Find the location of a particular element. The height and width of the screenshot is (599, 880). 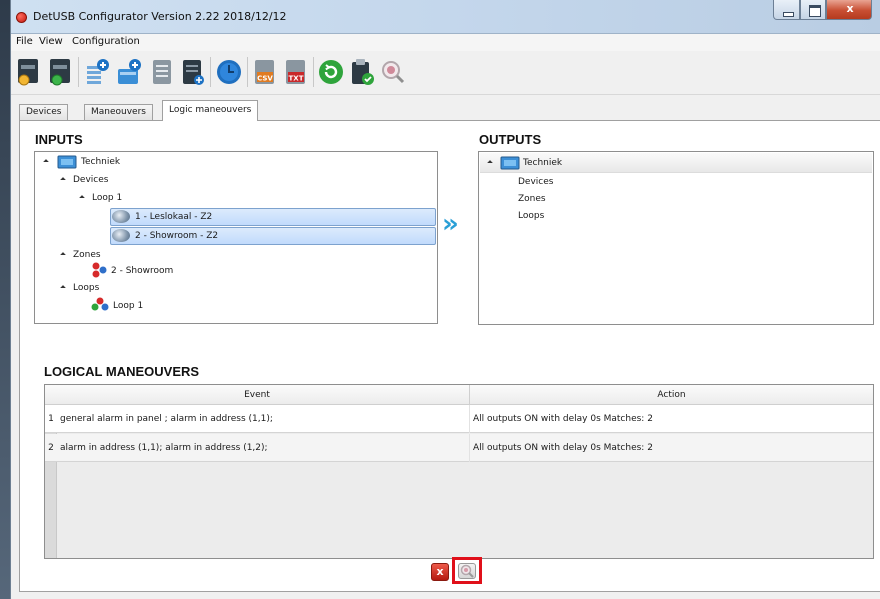

logical-maneouvers-heading: LOGICAL MANEOUVERS is located at coordinates (122, 371).